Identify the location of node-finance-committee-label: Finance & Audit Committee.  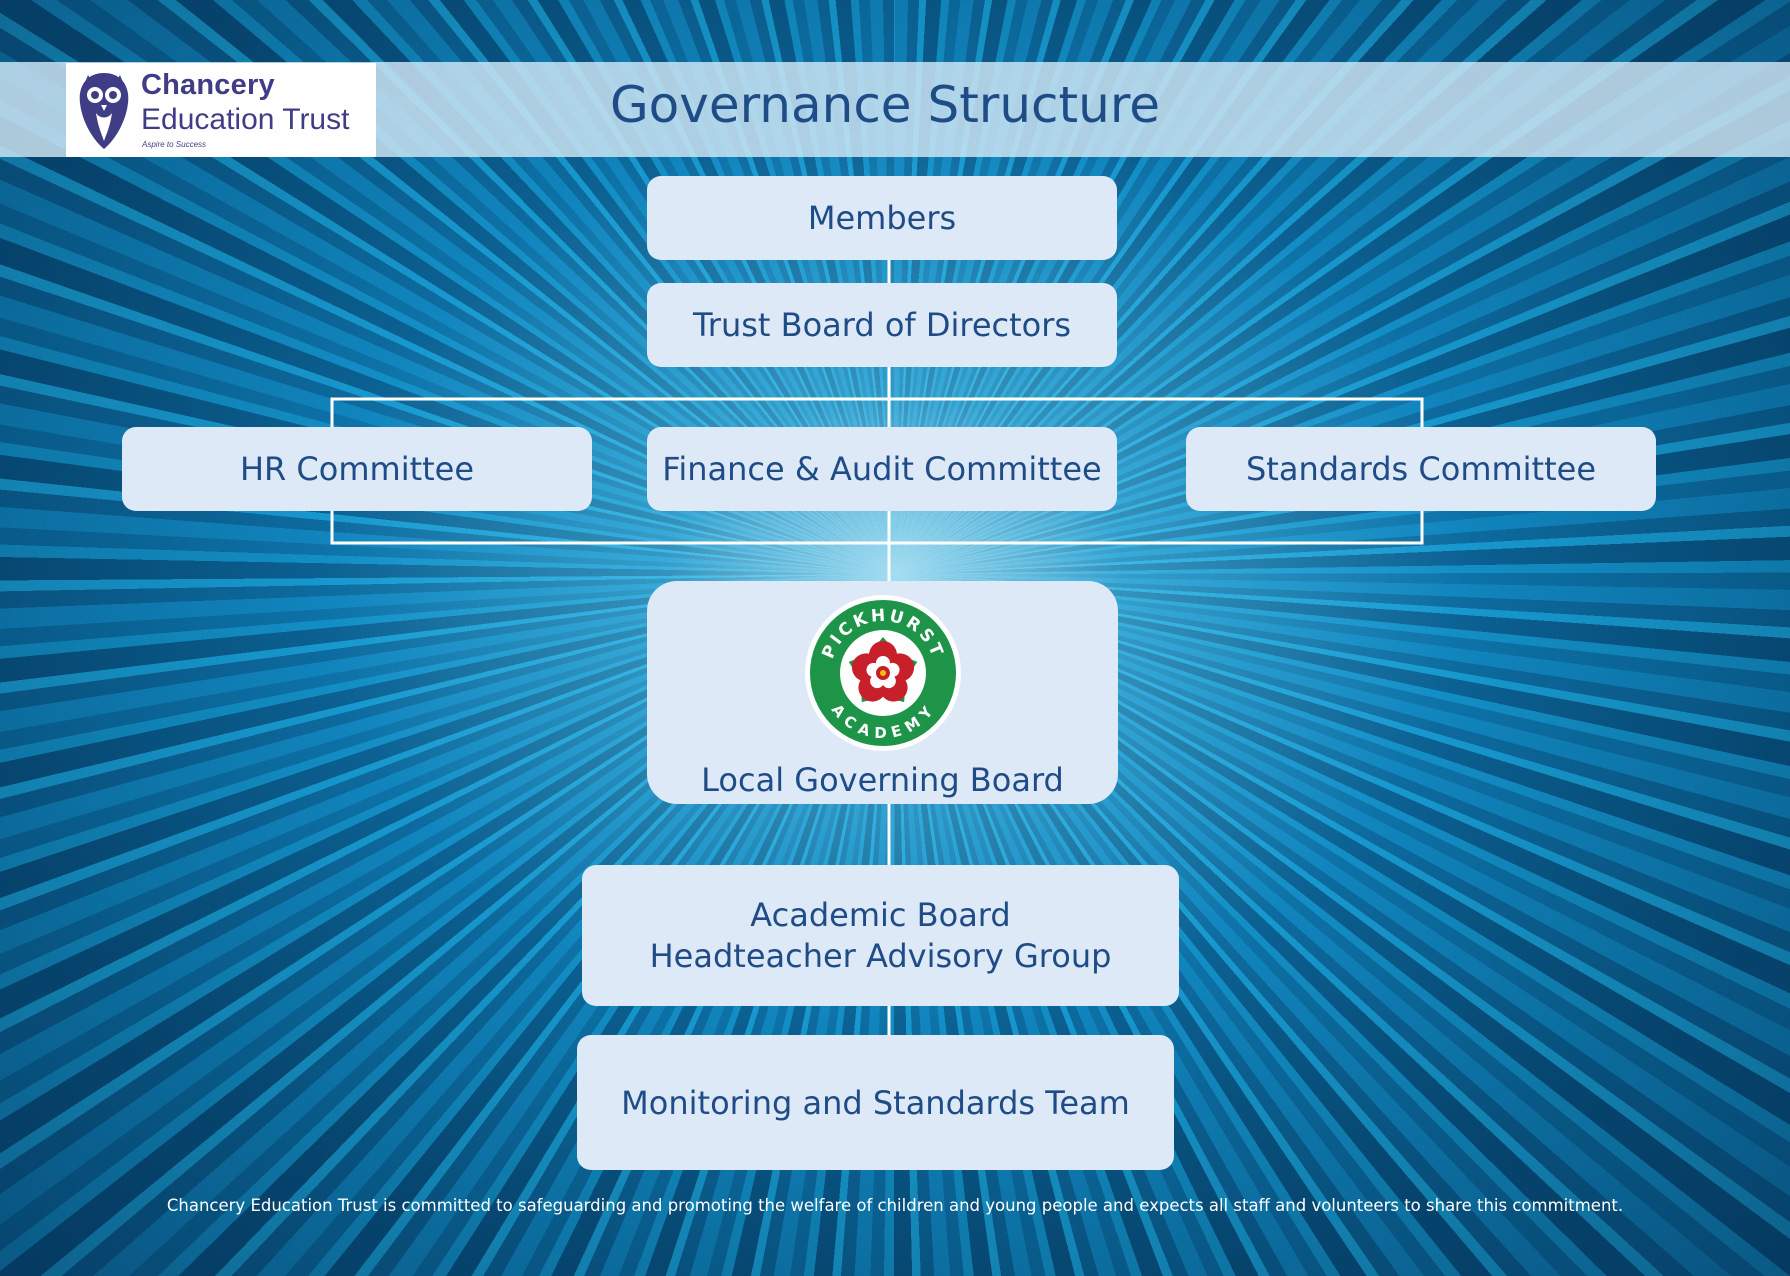
(882, 469).